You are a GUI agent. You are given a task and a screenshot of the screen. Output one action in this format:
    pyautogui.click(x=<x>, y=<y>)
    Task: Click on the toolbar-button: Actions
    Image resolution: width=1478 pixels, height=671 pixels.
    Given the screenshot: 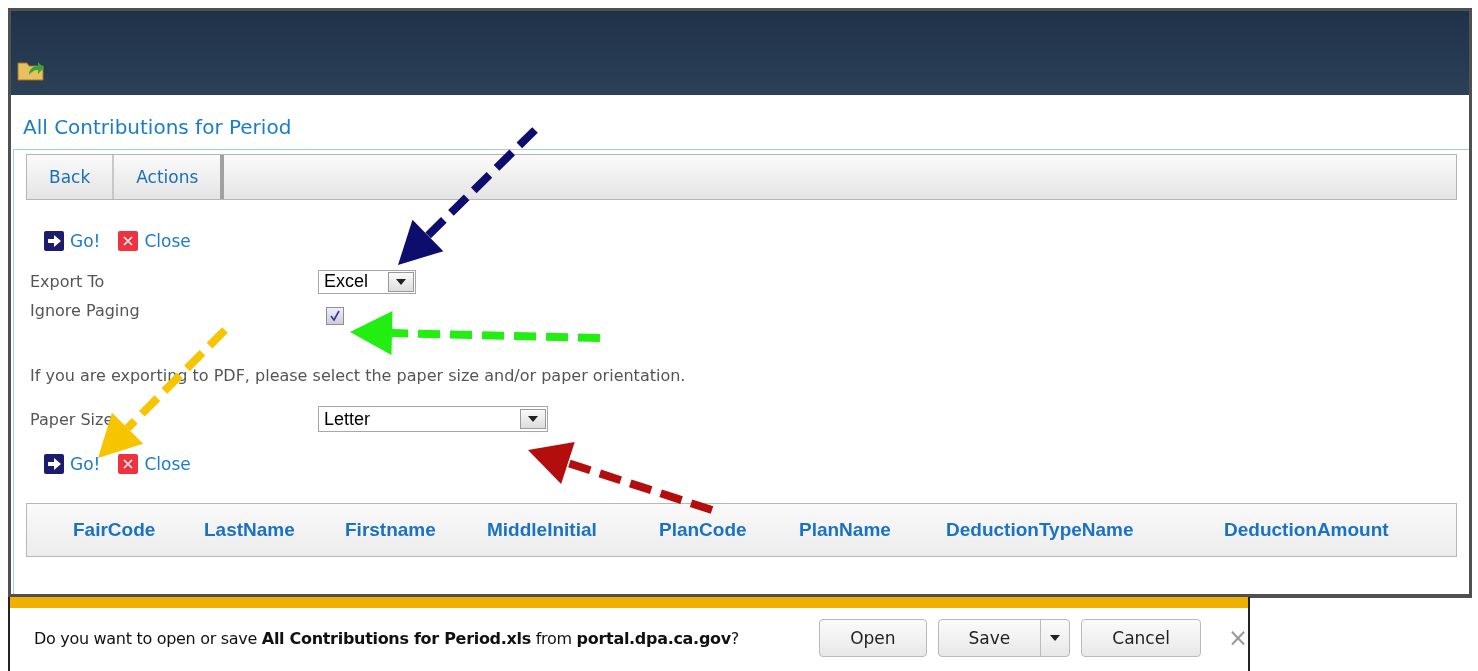 What is the action you would take?
    pyautogui.click(x=169, y=177)
    